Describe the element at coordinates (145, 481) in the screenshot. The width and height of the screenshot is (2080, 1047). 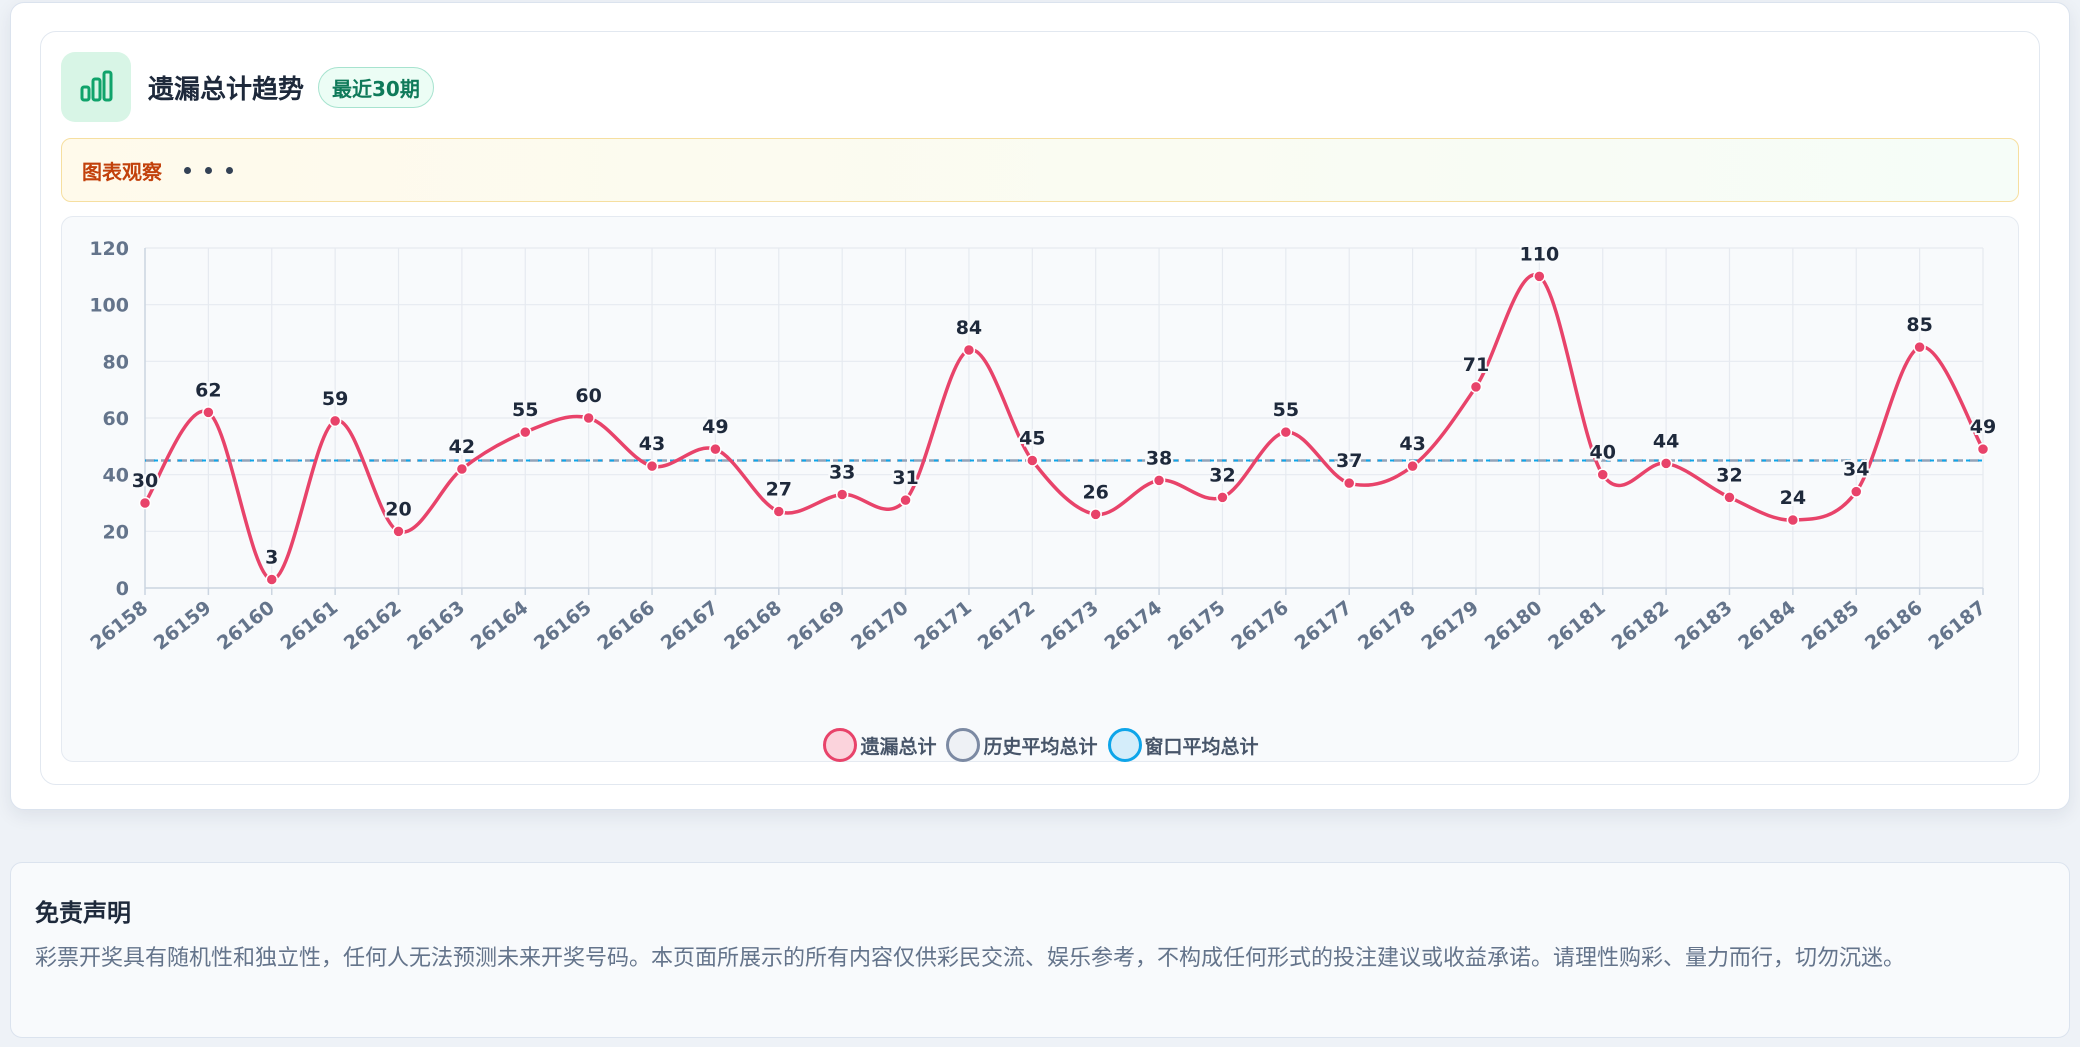
I see `data-label: 30` at that location.